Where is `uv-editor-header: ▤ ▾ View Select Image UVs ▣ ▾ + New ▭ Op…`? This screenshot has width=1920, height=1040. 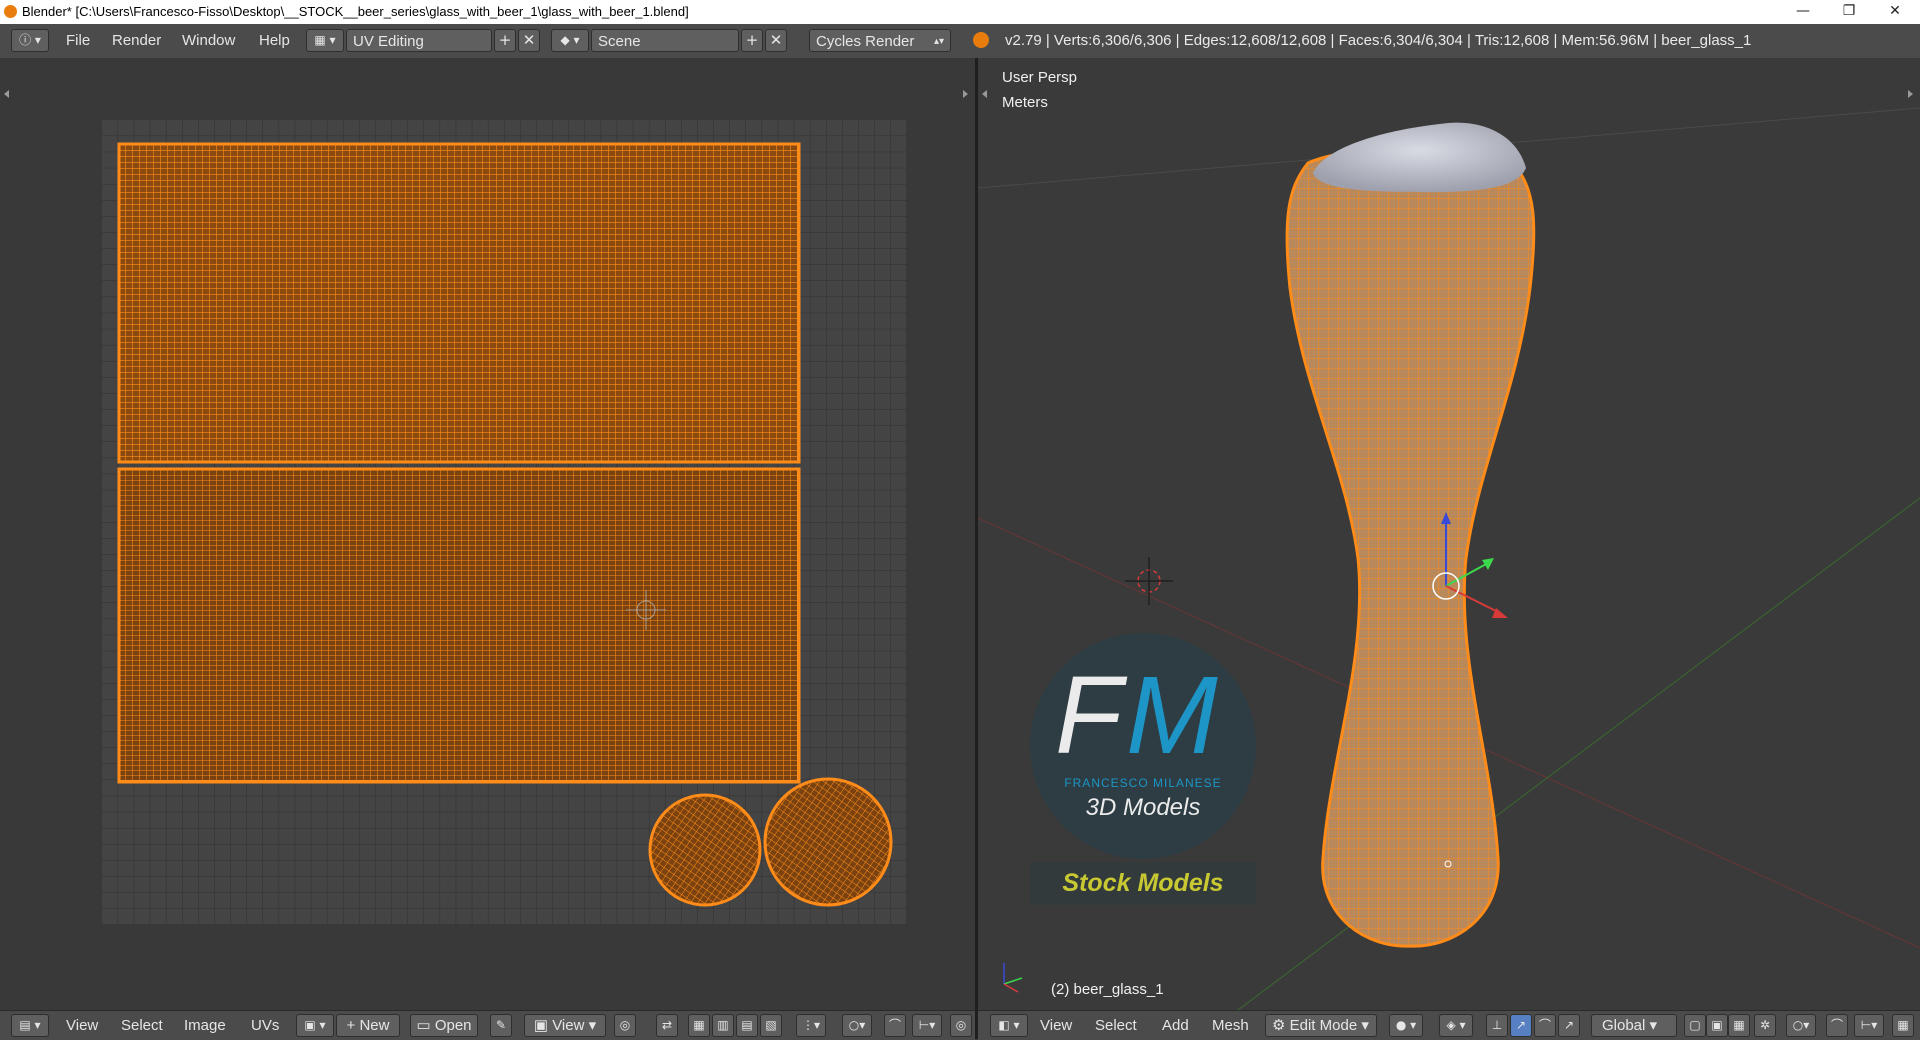 uv-editor-header: ▤ ▾ View Select Image UVs ▣ ▾ + New ▭ Op… is located at coordinates (487, 1025).